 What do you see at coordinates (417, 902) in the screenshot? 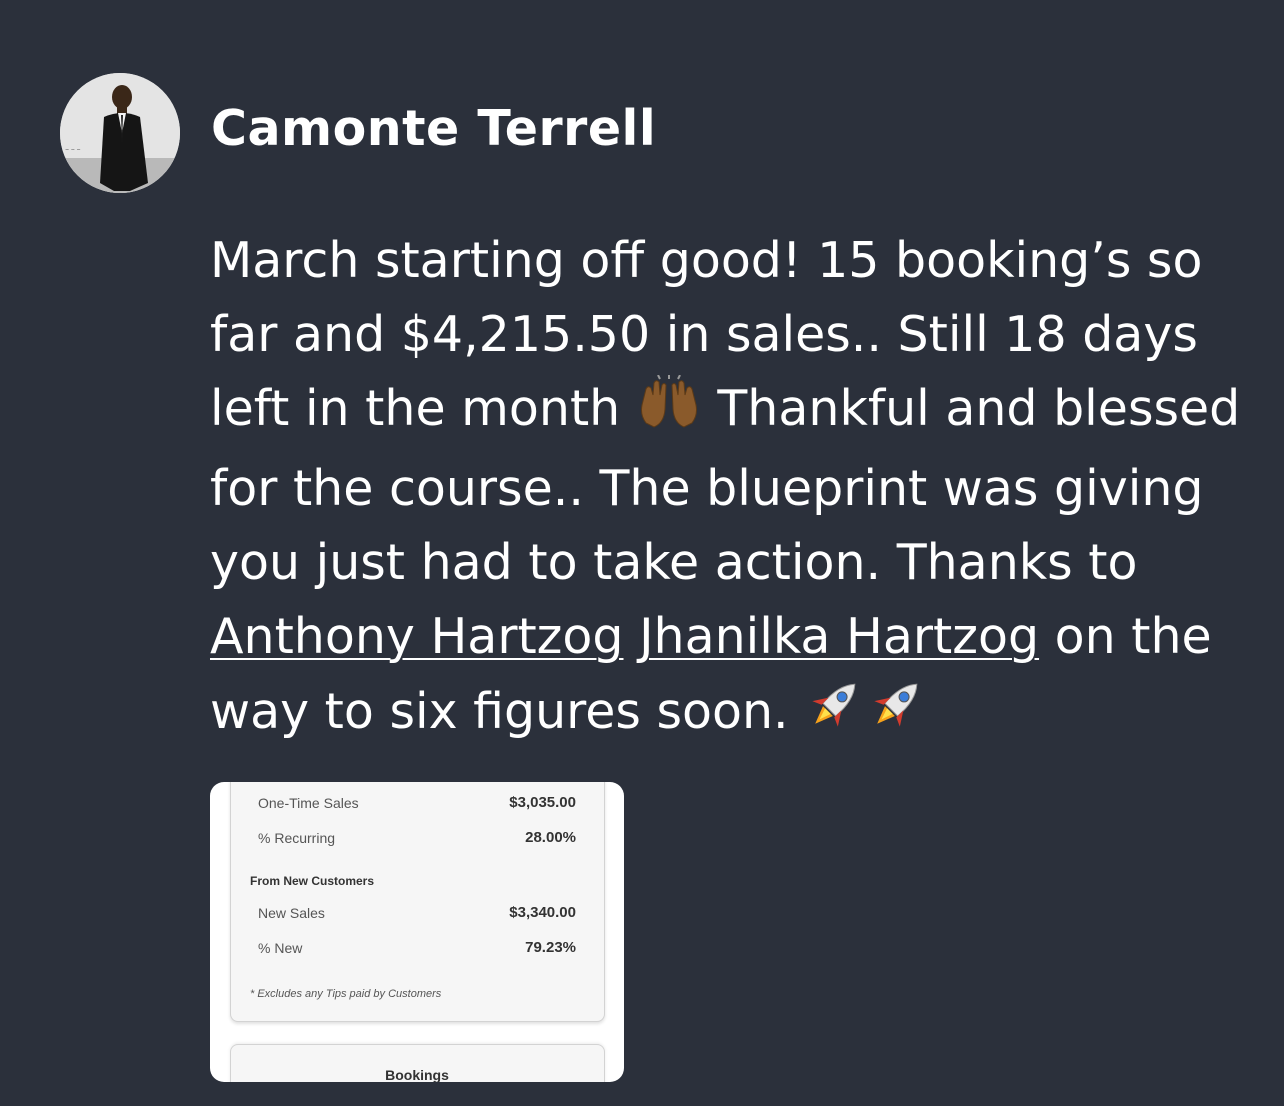
I see `sales-summary-panel` at bounding box center [417, 902].